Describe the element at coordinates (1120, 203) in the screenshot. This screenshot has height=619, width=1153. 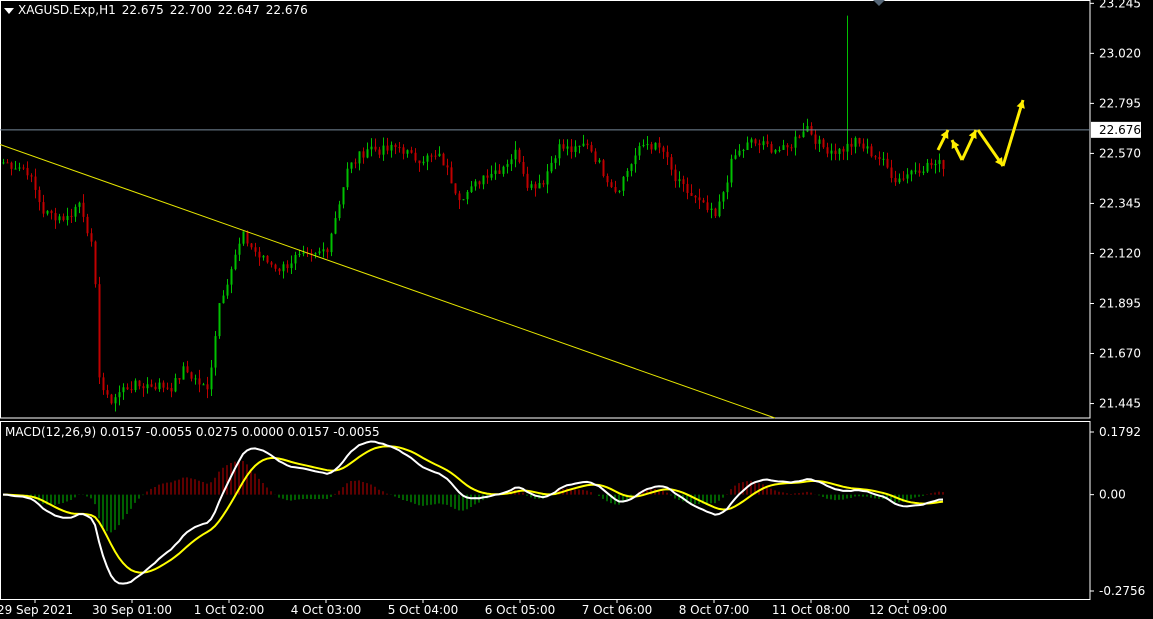
I see `y-tick-label: 22.345` at that location.